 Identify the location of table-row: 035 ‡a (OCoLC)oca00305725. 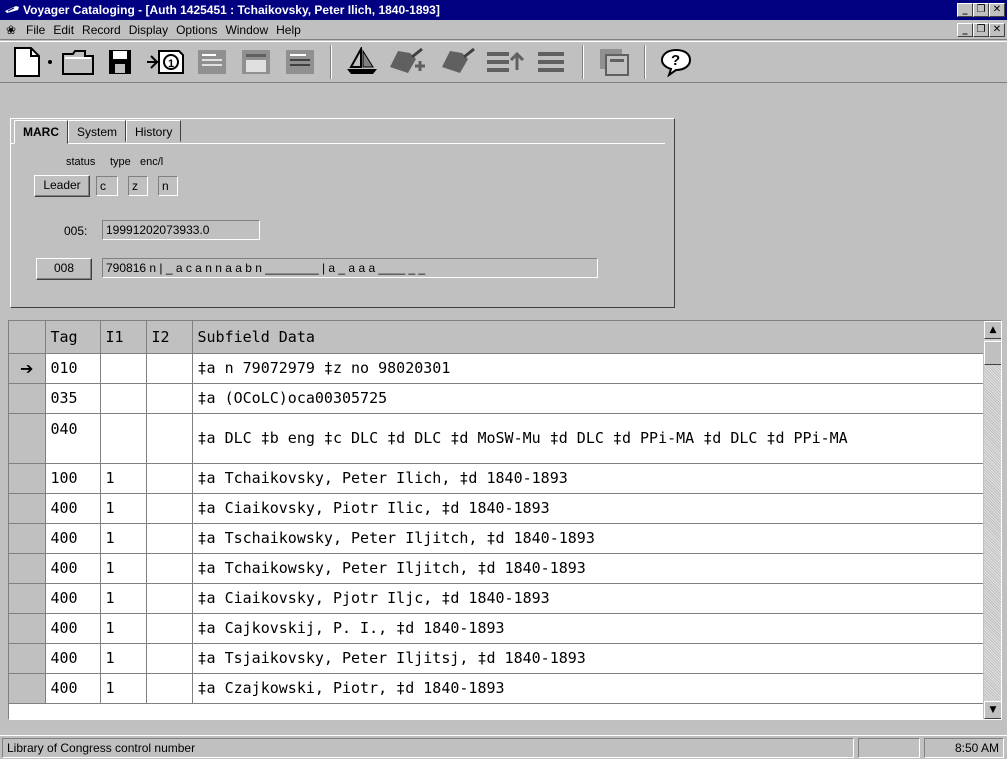
(496, 398).